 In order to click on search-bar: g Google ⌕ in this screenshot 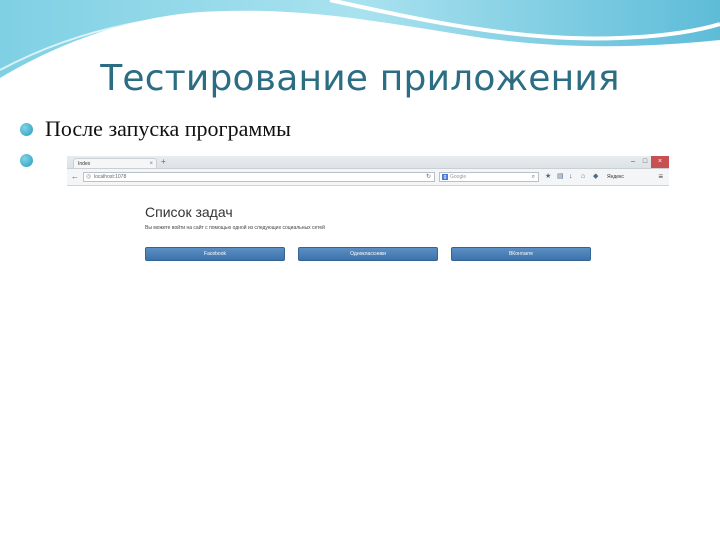, I will do `click(489, 177)`.